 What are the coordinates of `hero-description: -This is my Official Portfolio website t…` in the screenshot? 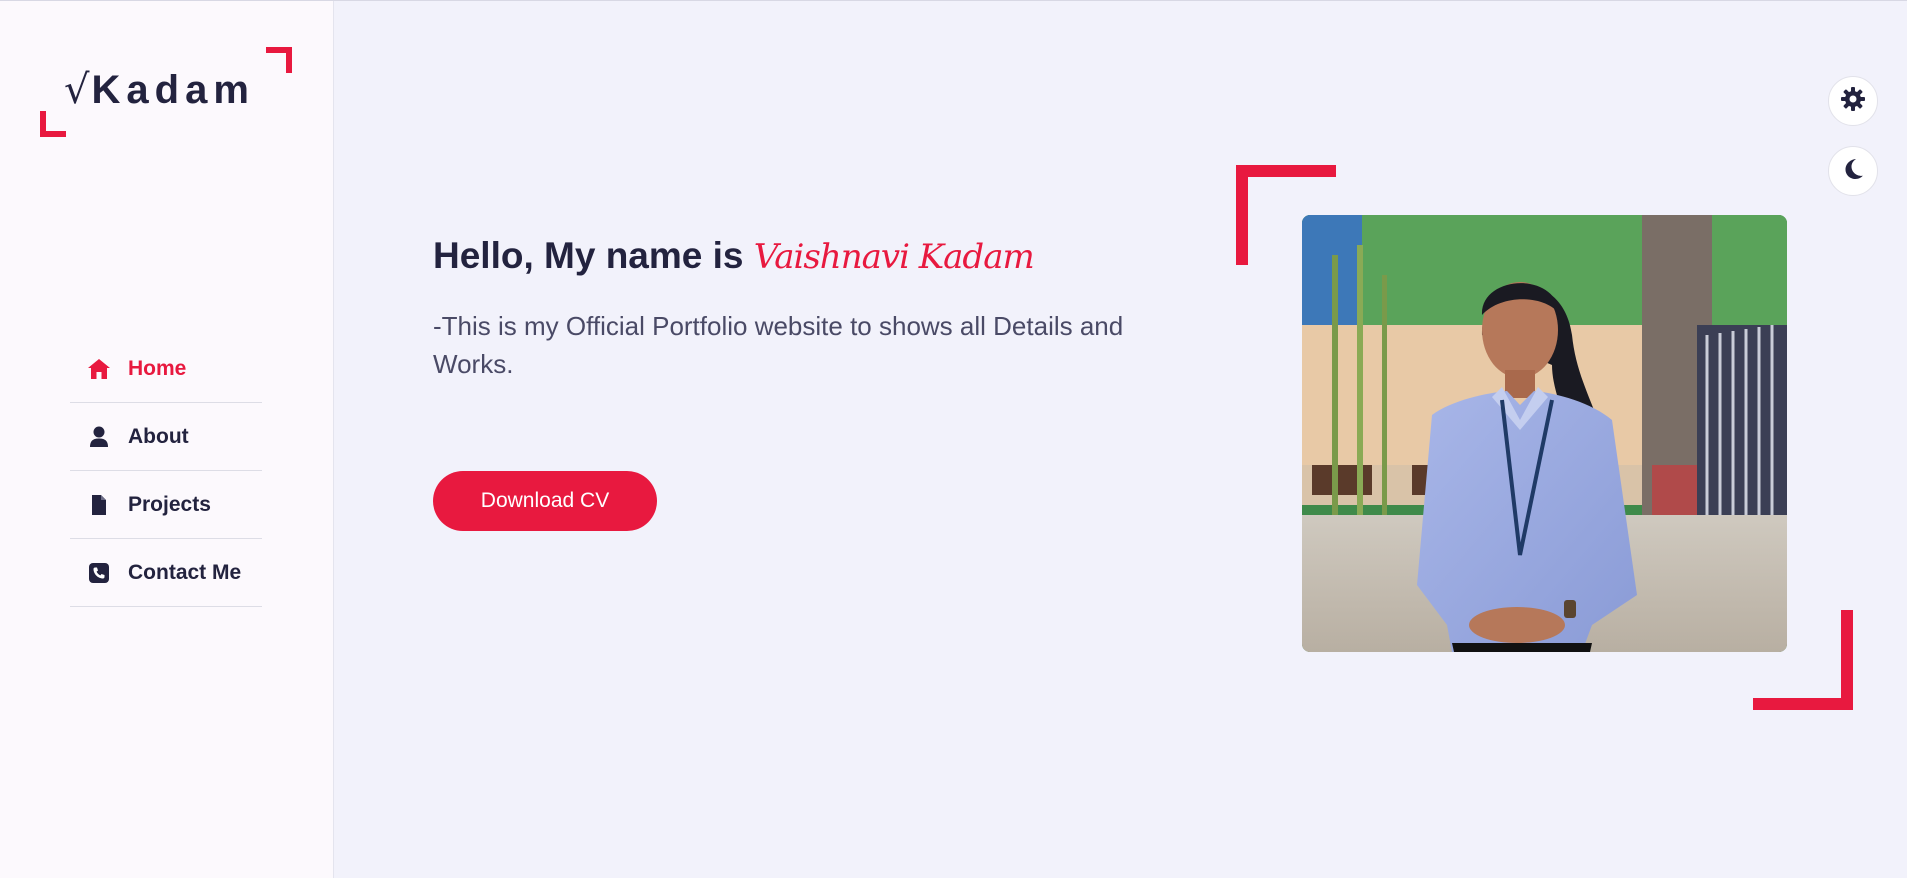 It's located at (778, 345).